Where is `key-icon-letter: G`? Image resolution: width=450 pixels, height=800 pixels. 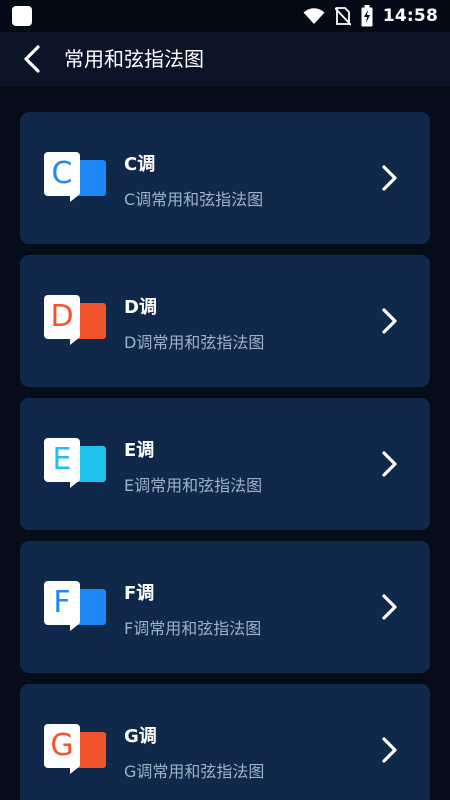
key-icon-letter: G is located at coordinates (62, 749).